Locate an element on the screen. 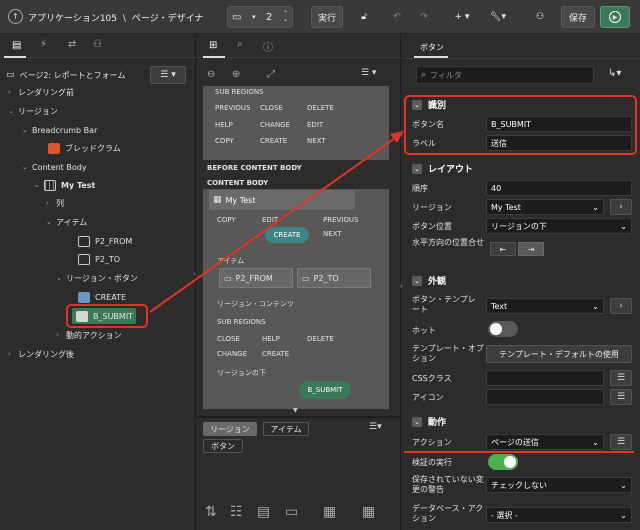 Image resolution: width=640 pixels, height=530 pixels. unsaved-changes-select: チェックしない ⌄ is located at coordinates (559, 485).